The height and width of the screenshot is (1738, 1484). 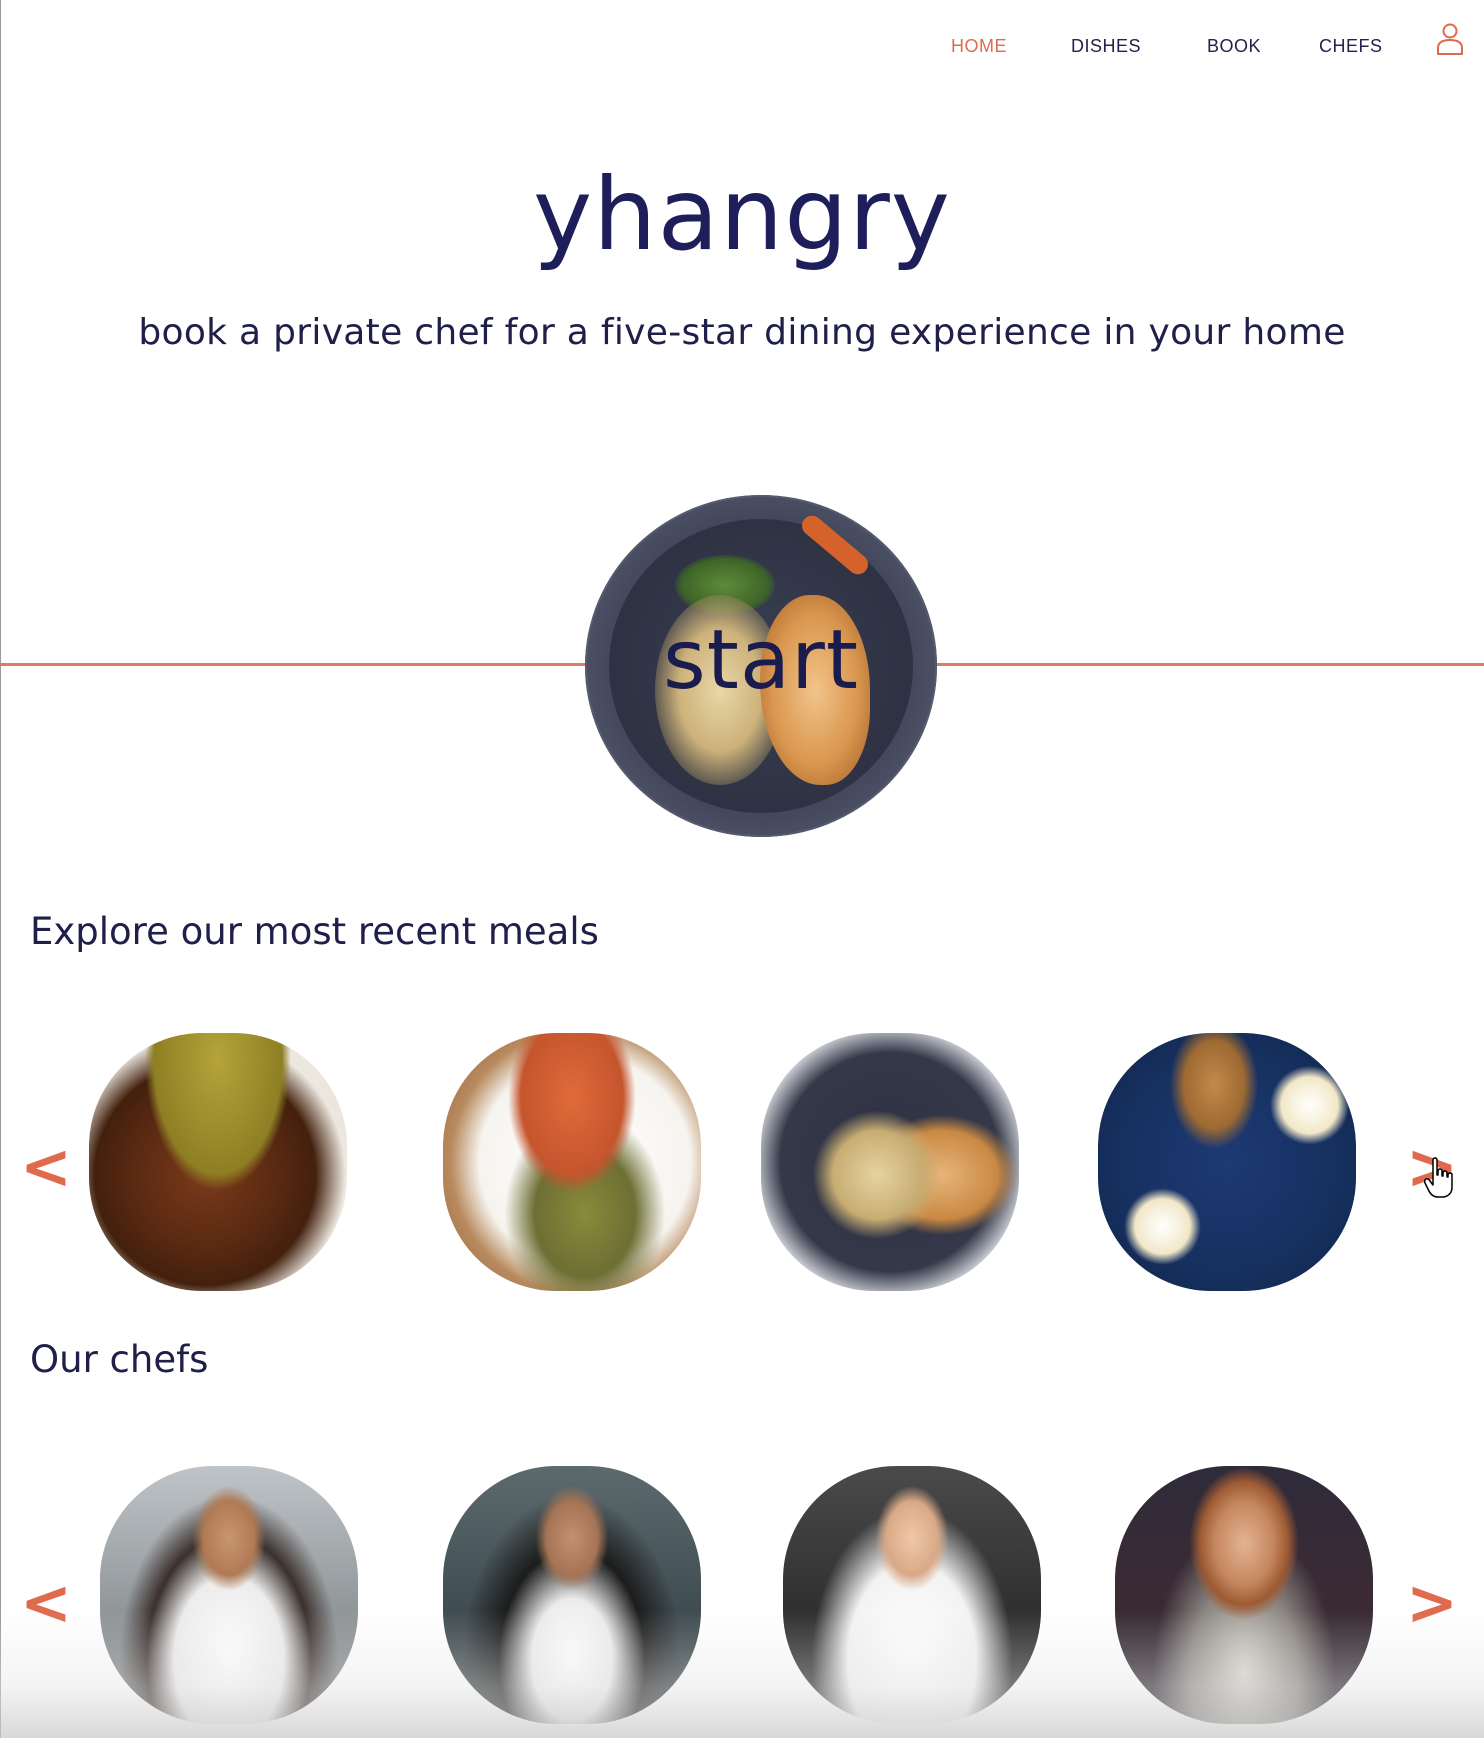 What do you see at coordinates (1351, 46) in the screenshot?
I see `nav-chefs-link: CHEFS` at bounding box center [1351, 46].